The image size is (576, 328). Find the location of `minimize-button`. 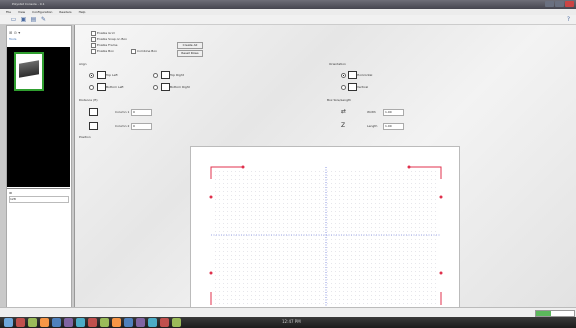

minimize-button is located at coordinates (549, 4).